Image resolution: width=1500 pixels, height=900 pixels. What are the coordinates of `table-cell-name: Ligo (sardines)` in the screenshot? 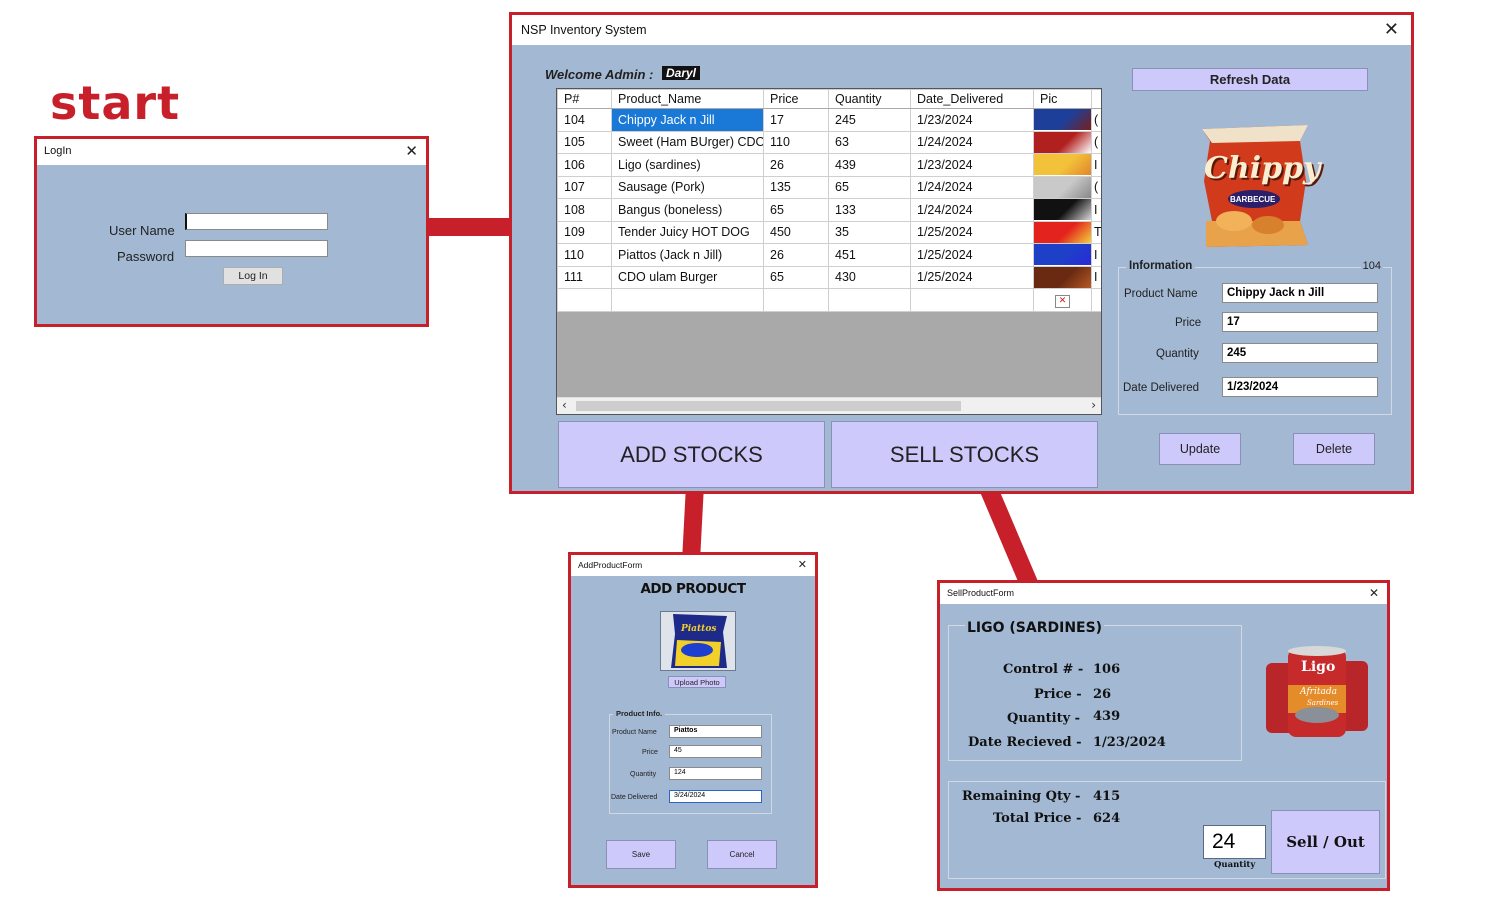 It's located at (687, 165).